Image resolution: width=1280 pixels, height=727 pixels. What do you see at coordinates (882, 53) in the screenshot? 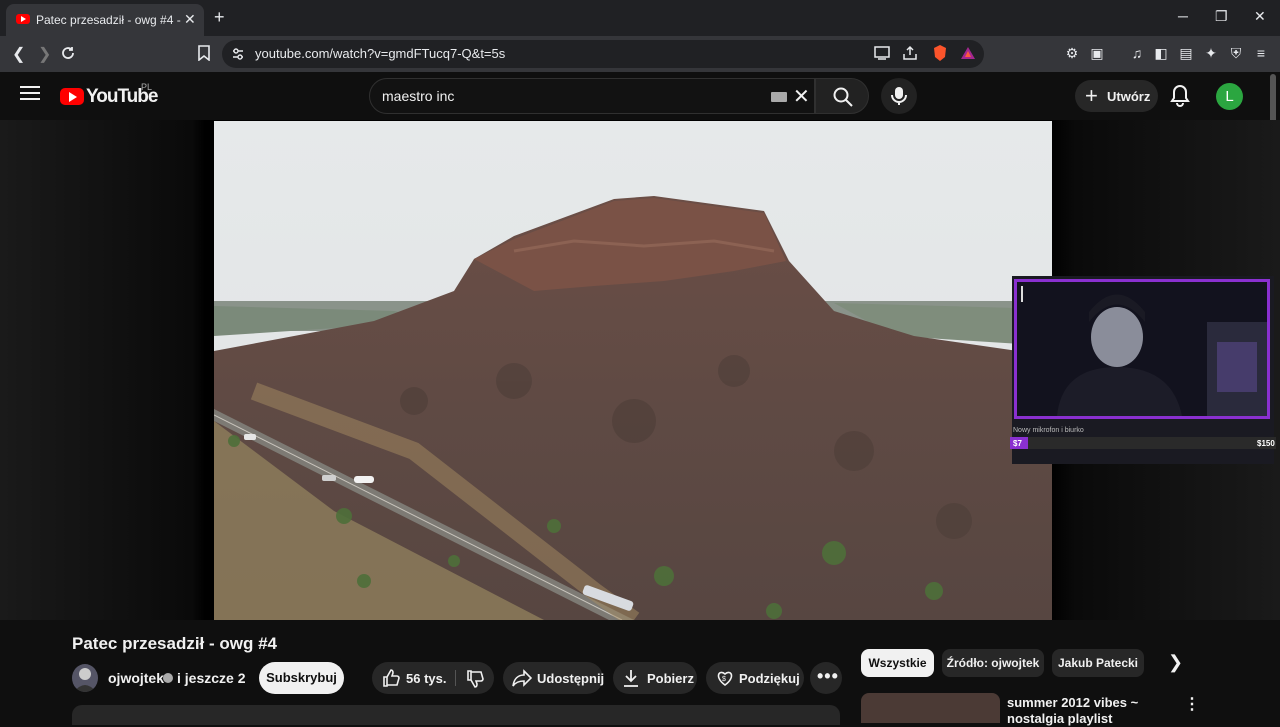
I see `cast-icon` at bounding box center [882, 53].